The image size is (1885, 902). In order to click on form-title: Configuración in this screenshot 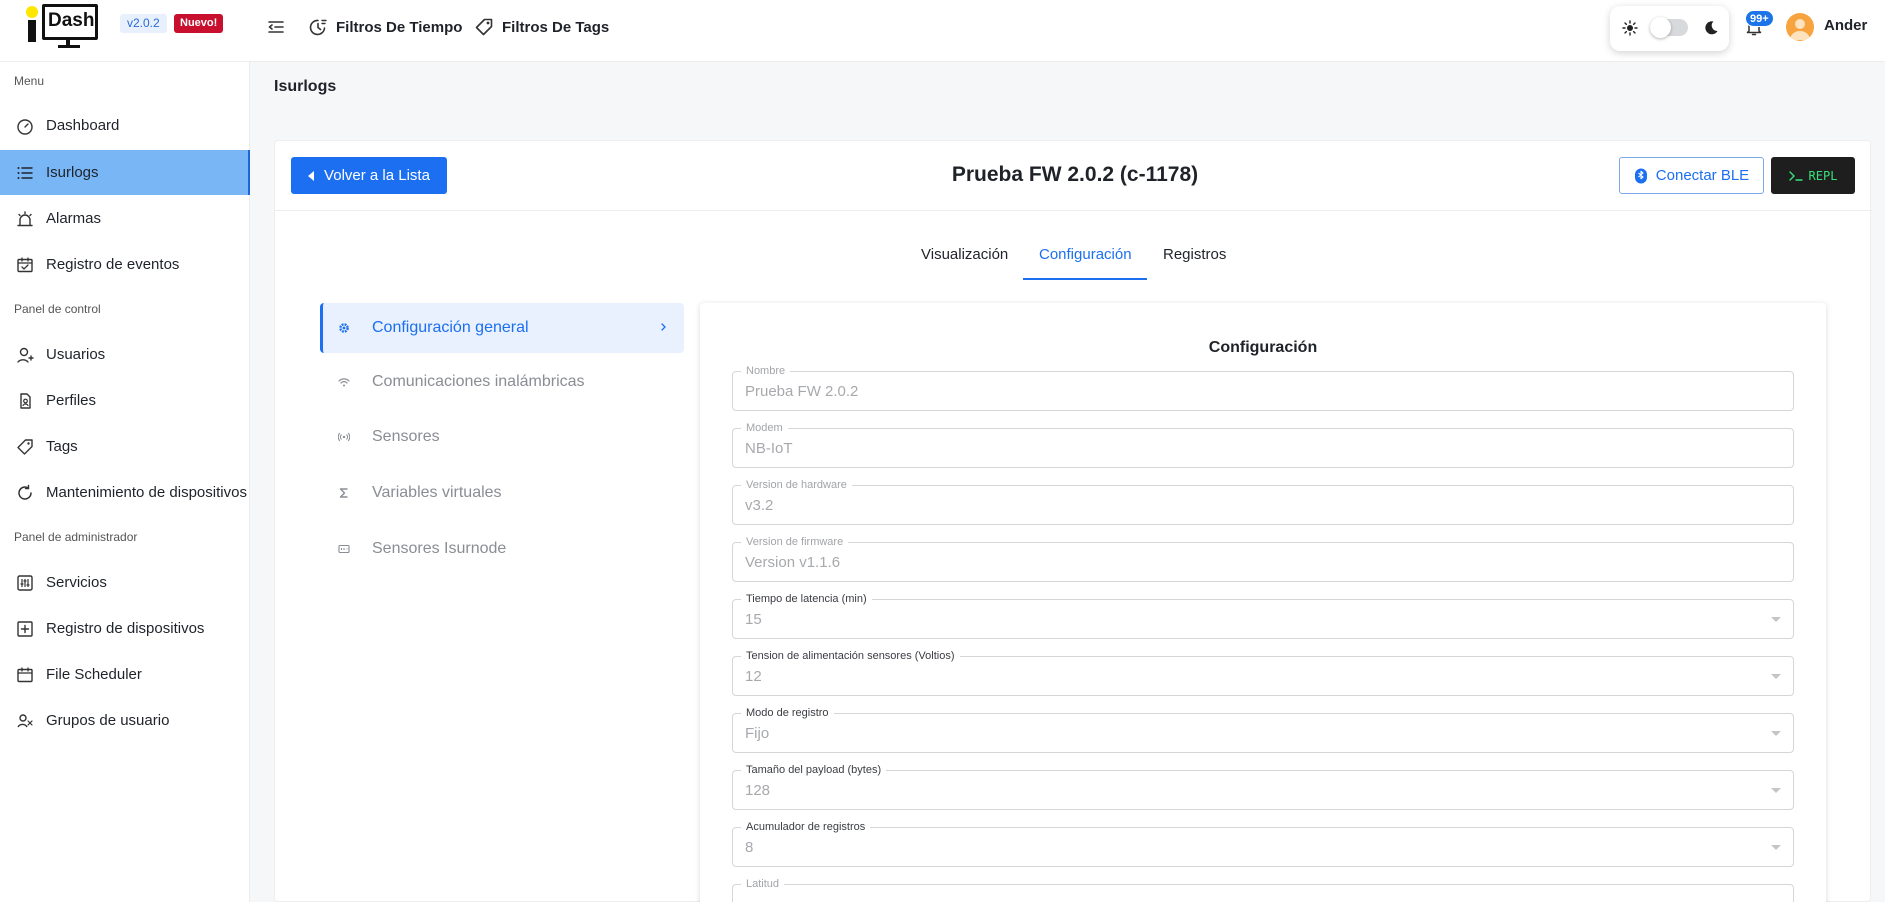, I will do `click(1263, 347)`.